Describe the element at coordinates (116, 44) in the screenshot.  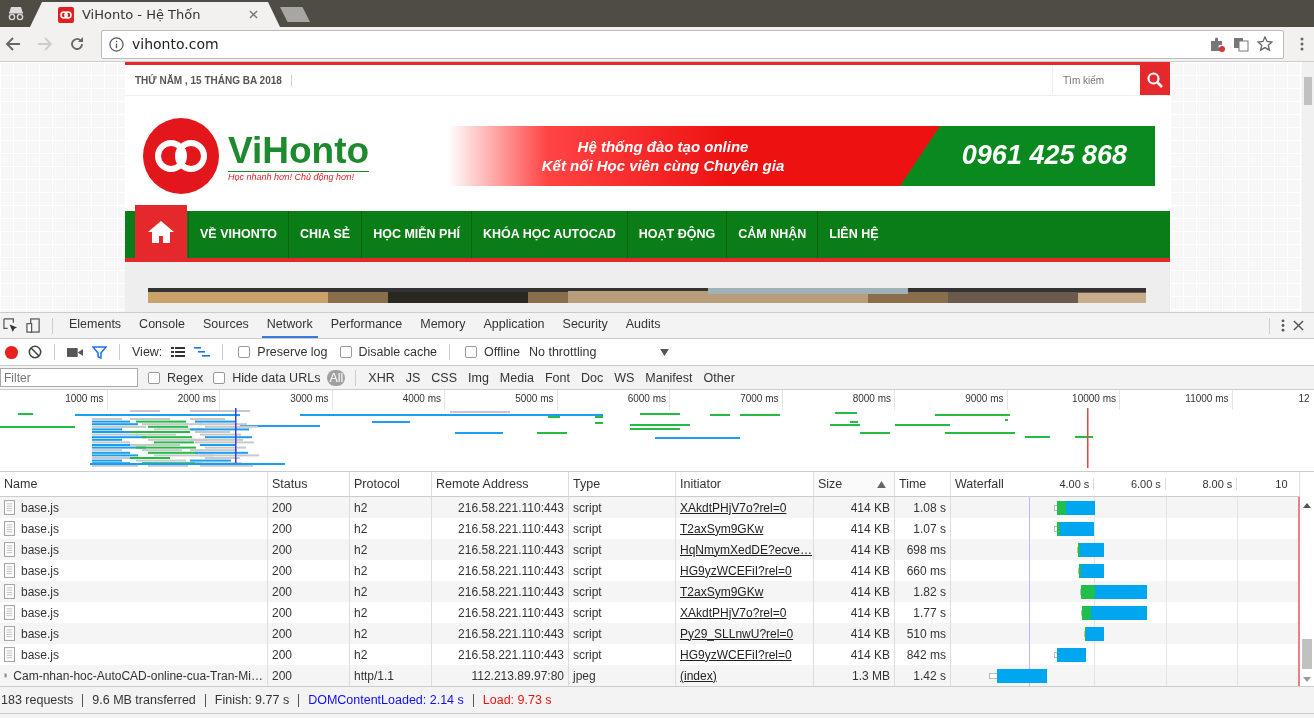
I see `info-icon` at that location.